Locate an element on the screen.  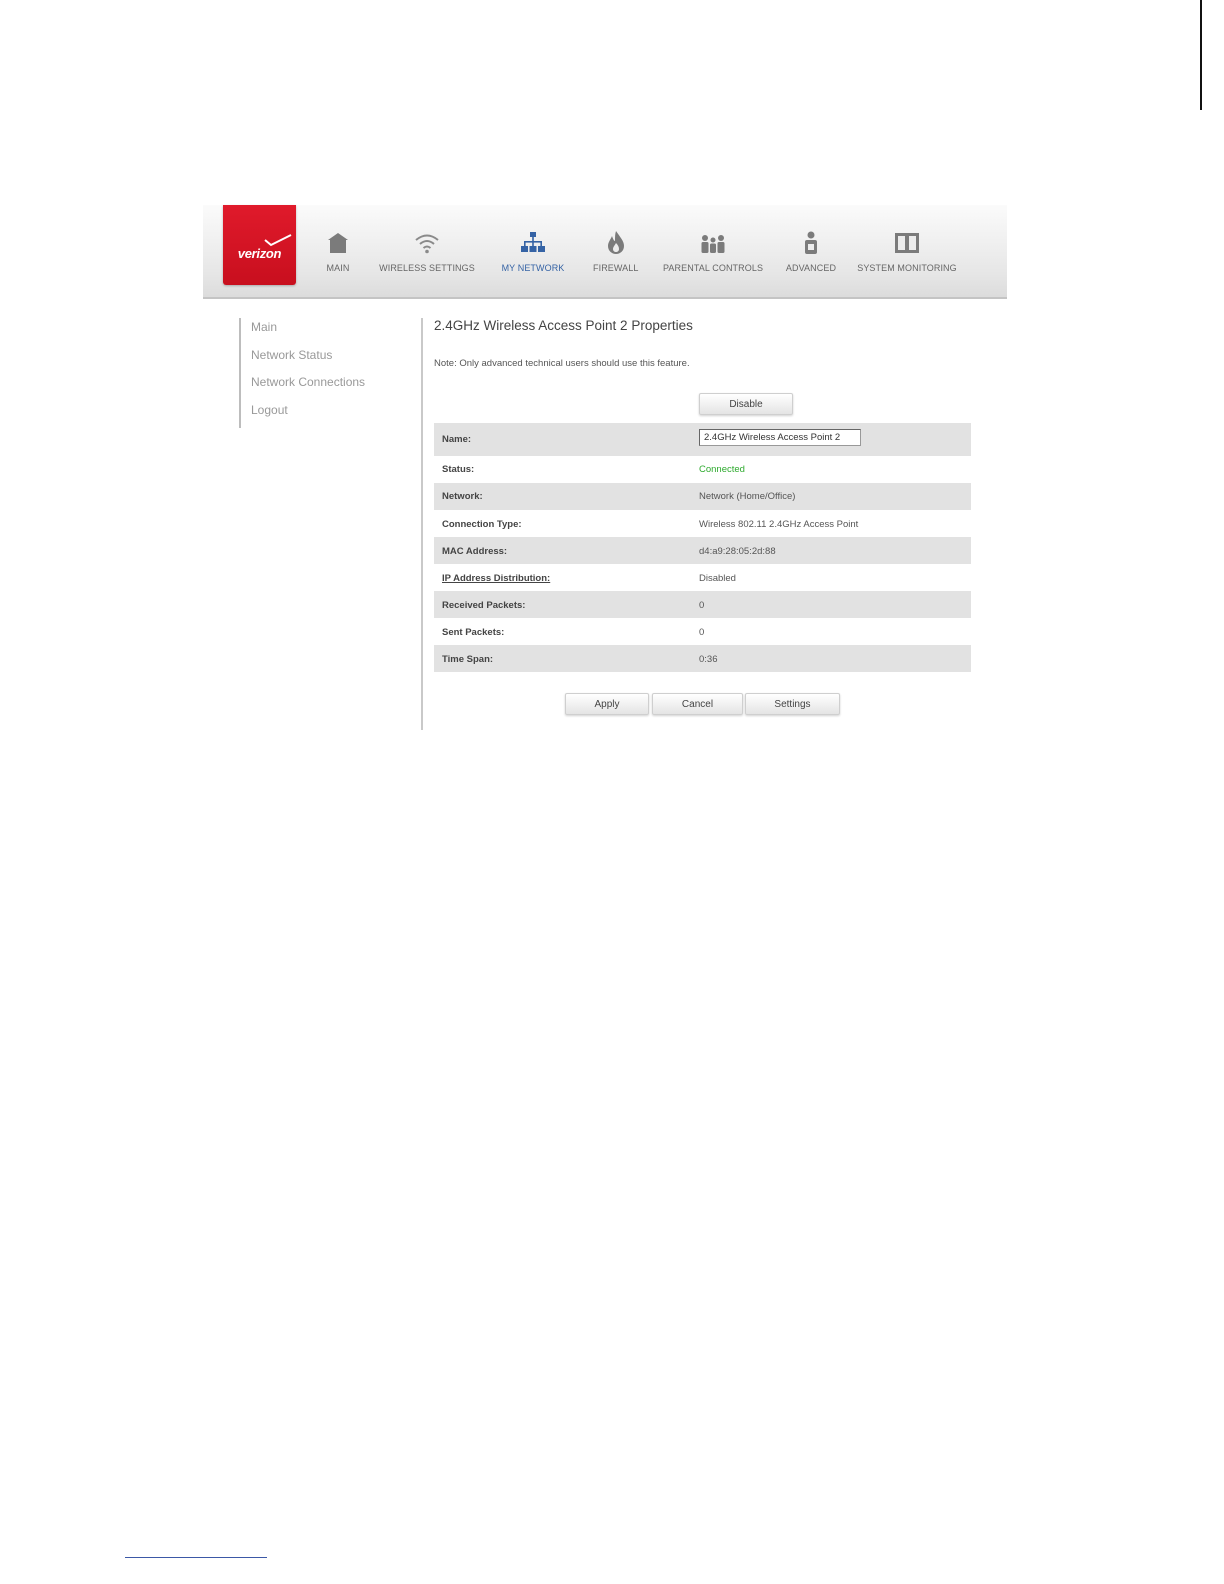
name-input is located at coordinates (780, 437).